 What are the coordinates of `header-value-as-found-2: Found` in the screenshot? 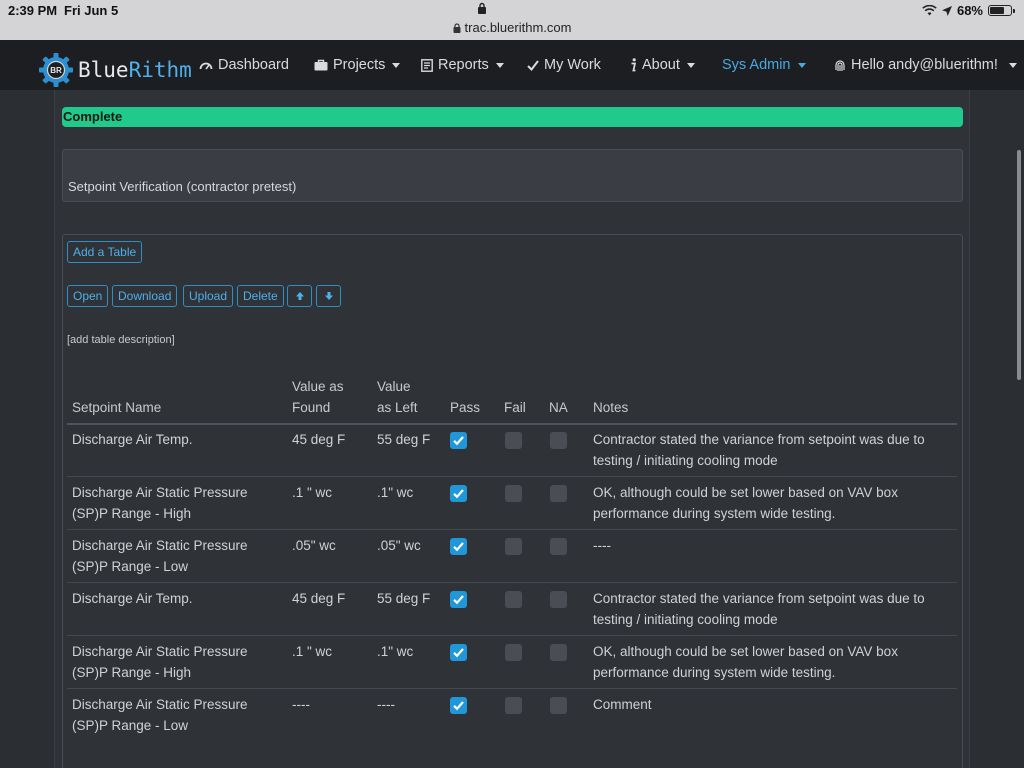 It's located at (311, 407).